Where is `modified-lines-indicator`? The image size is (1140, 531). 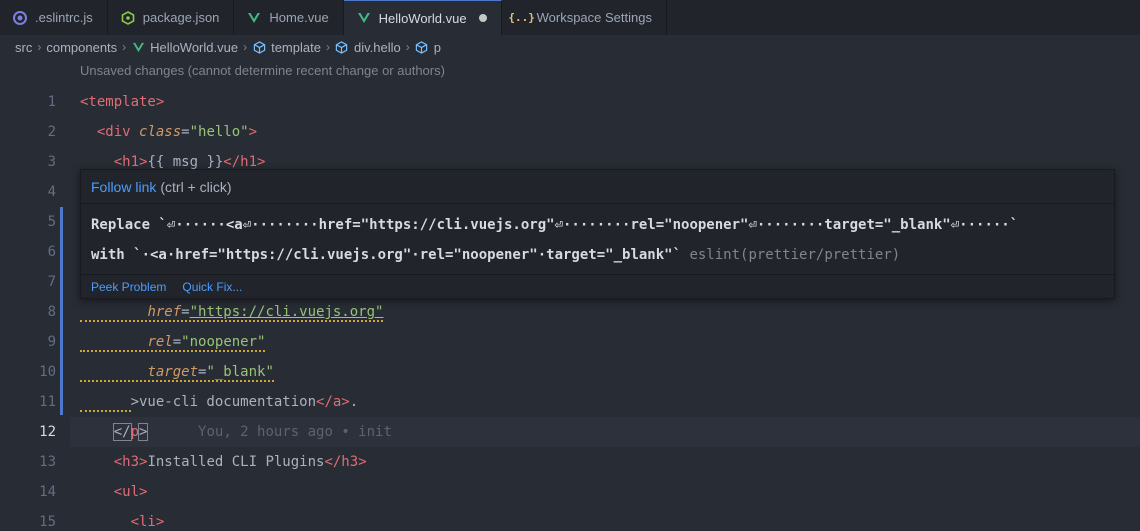
modified-lines-indicator is located at coordinates (61, 311).